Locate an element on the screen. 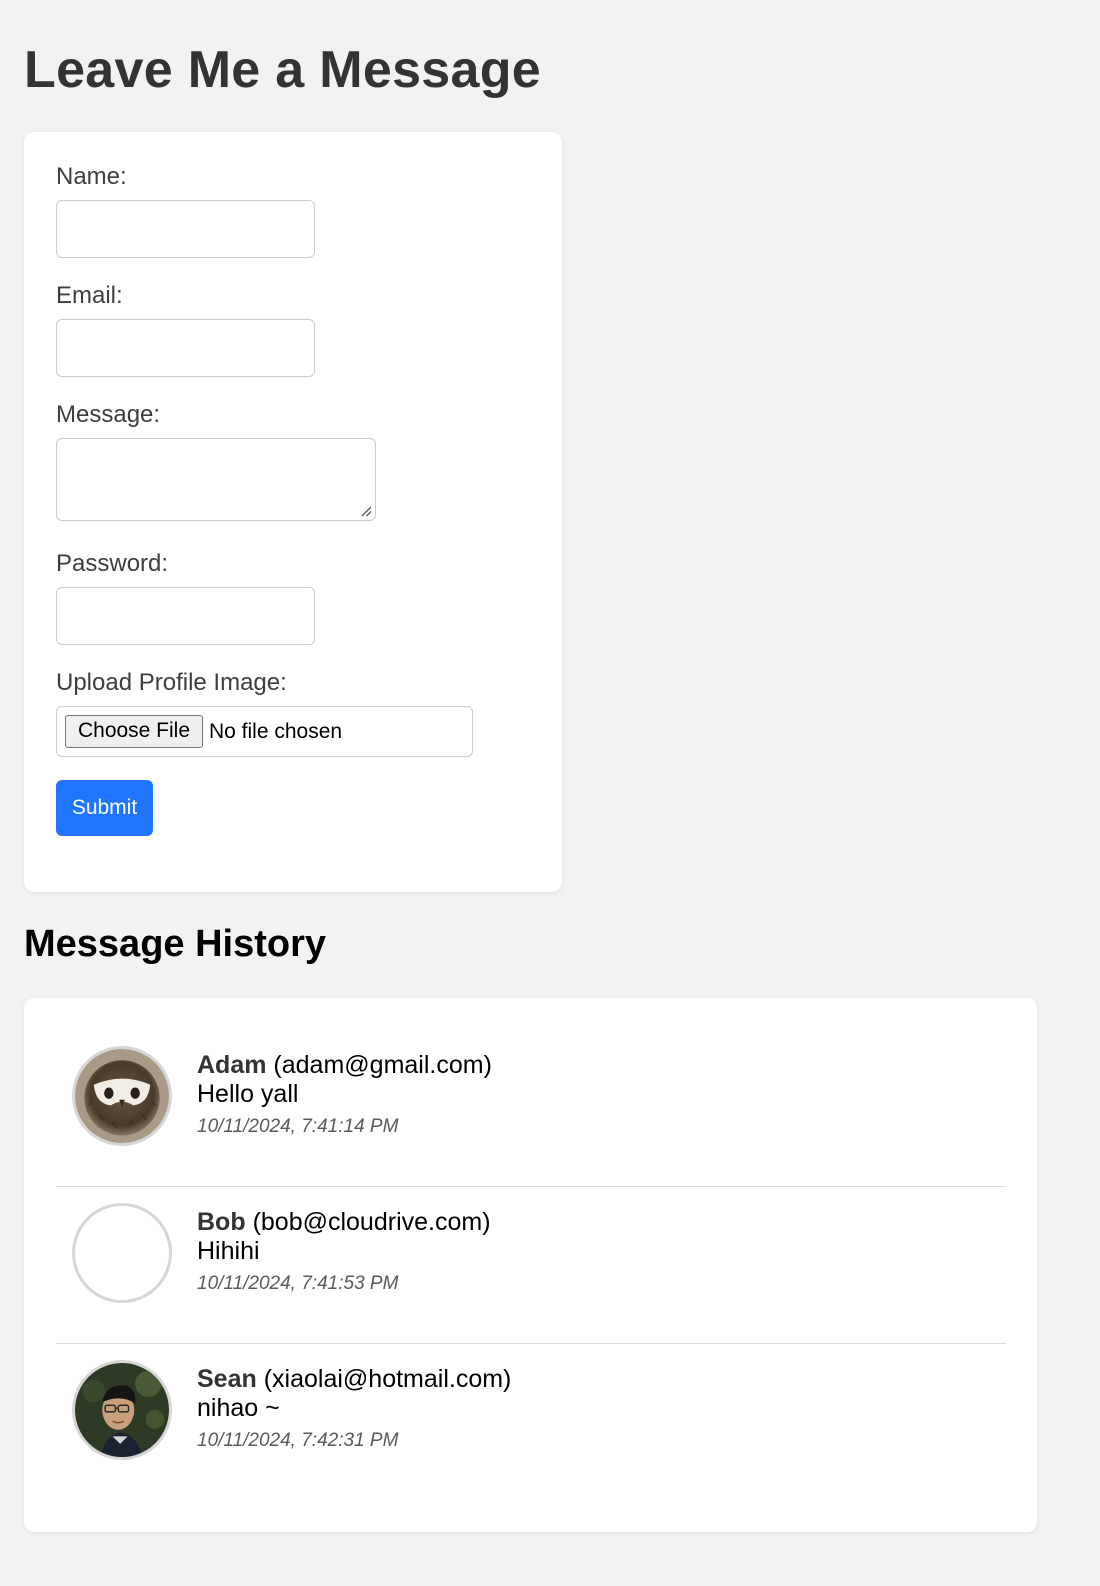 The width and height of the screenshot is (1100, 1586). email-label: Email: is located at coordinates (89, 295).